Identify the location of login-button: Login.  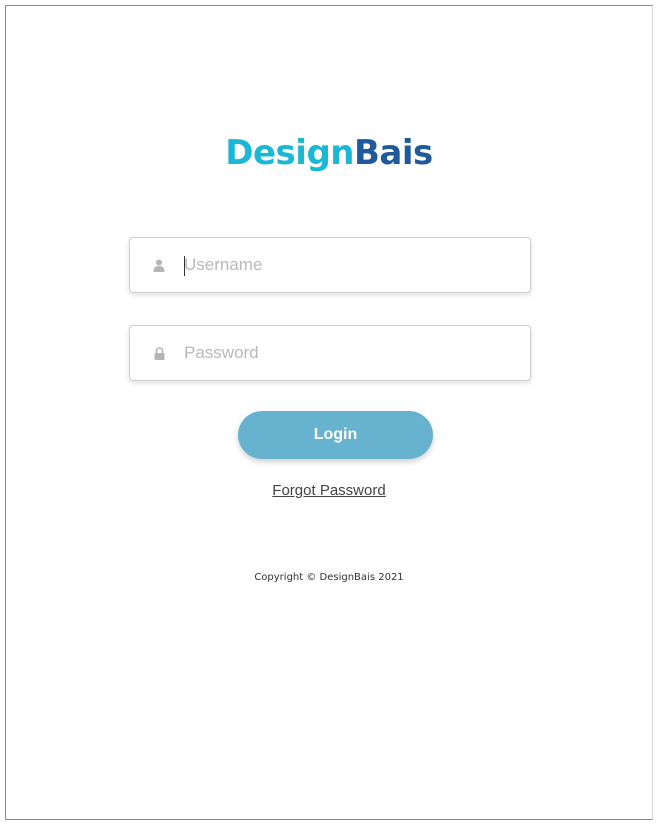
(335, 435).